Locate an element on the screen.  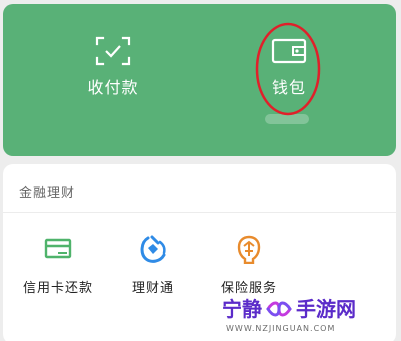
scan-check-icon is located at coordinates (113, 51).